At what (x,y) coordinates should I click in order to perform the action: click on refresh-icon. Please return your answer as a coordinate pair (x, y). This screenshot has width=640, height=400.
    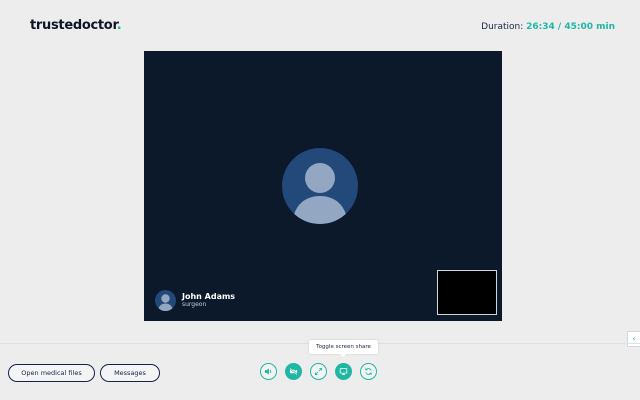
    Looking at the image, I should click on (368, 371).